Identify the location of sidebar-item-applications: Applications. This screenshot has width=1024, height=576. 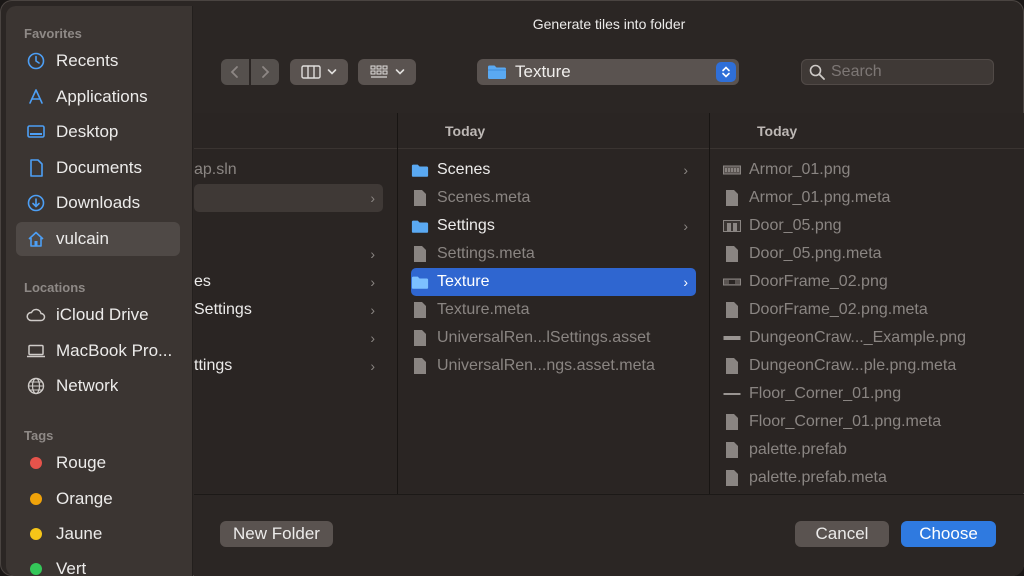
(98, 97).